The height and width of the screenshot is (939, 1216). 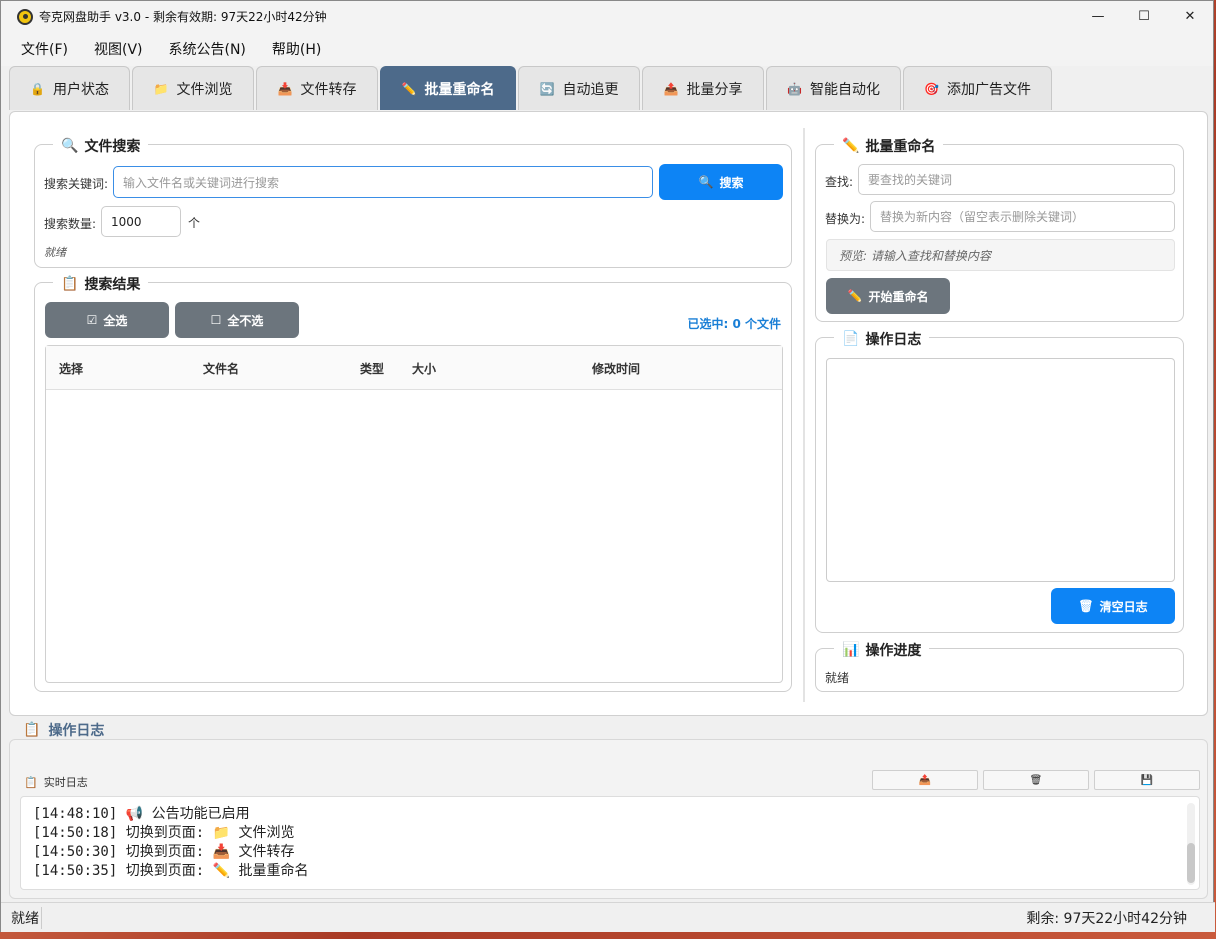 What do you see at coordinates (931, 88) in the screenshot?
I see `target-icon: 🎯` at bounding box center [931, 88].